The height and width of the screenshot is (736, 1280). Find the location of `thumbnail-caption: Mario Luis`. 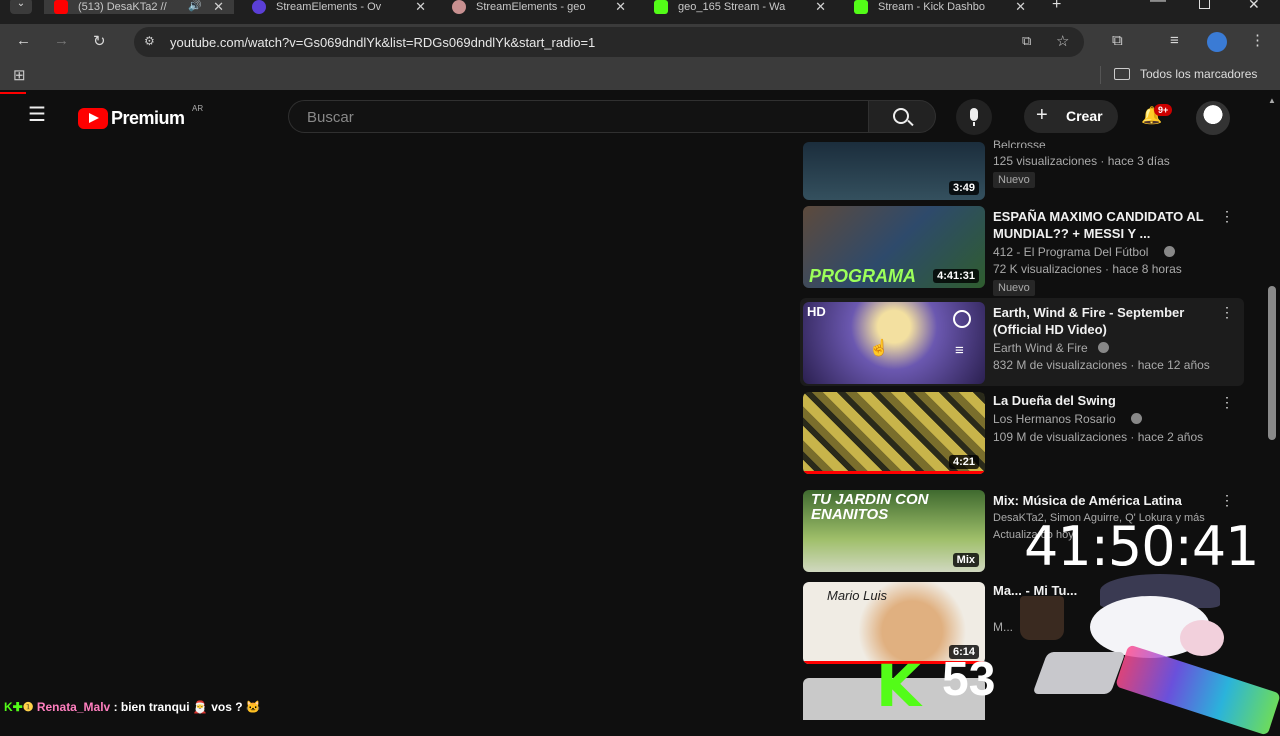

thumbnail-caption: Mario Luis is located at coordinates (857, 595).